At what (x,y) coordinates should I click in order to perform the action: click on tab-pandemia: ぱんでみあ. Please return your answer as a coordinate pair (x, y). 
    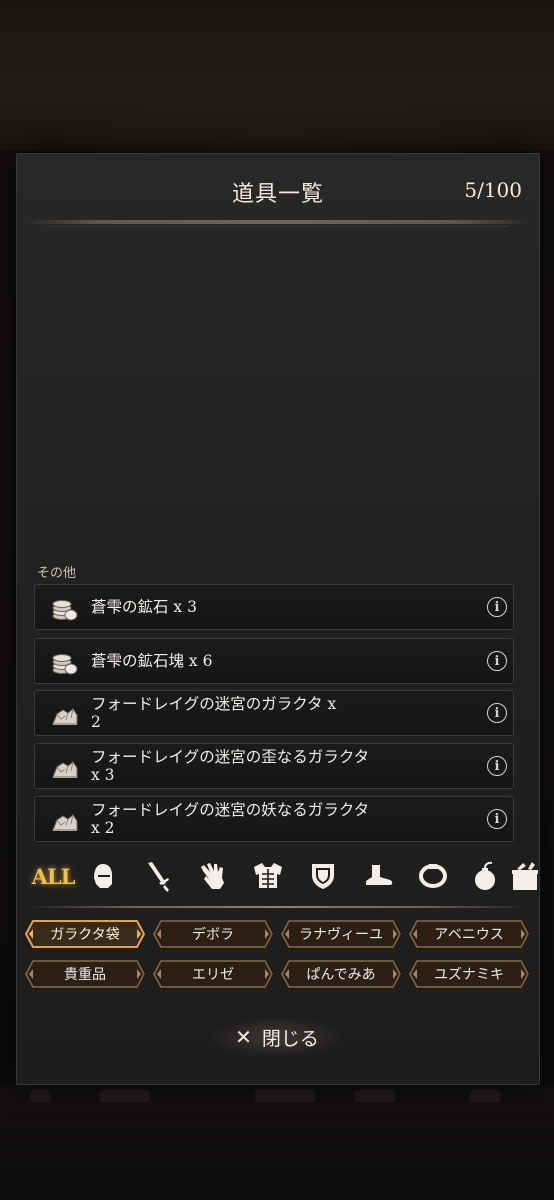
    Looking at the image, I should click on (341, 974).